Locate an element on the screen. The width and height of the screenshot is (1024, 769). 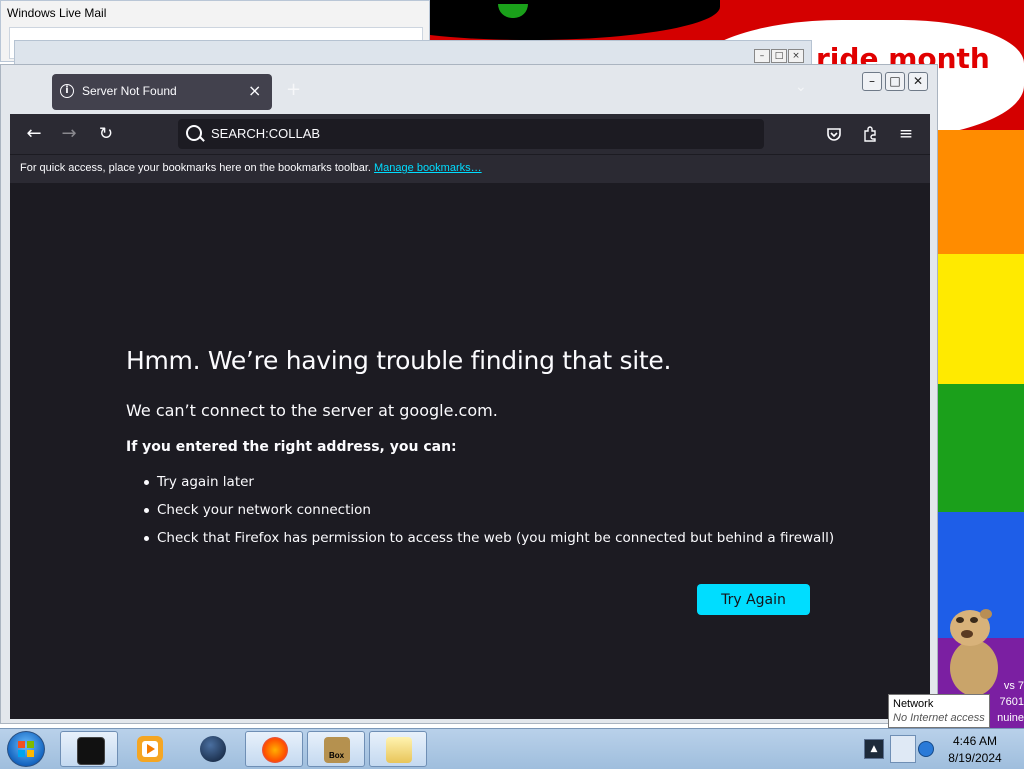
network-icon is located at coordinates (903, 749).